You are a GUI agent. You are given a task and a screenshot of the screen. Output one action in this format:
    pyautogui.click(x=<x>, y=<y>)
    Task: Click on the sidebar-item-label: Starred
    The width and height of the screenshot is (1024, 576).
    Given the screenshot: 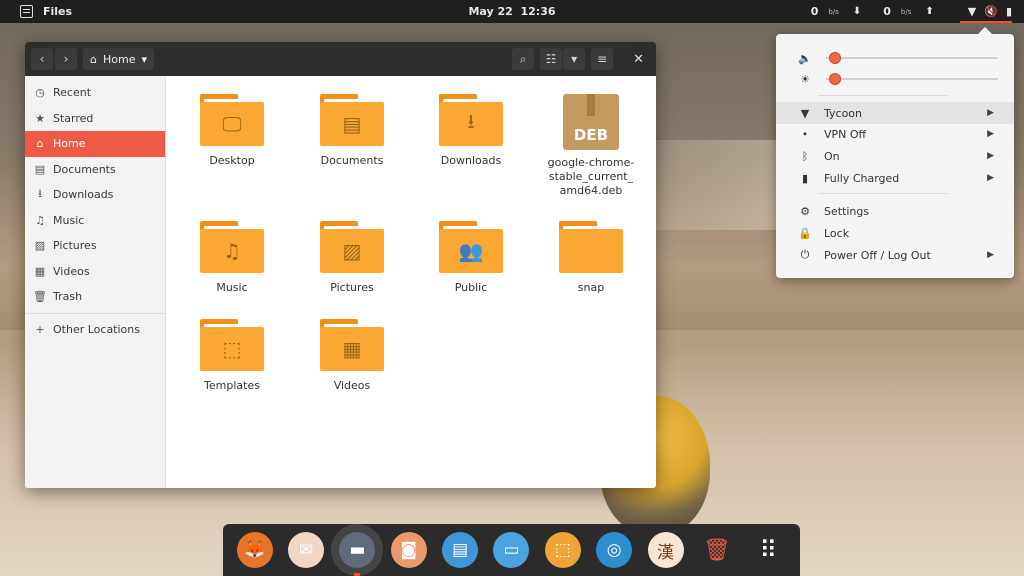 What is the action you would take?
    pyautogui.click(x=73, y=118)
    